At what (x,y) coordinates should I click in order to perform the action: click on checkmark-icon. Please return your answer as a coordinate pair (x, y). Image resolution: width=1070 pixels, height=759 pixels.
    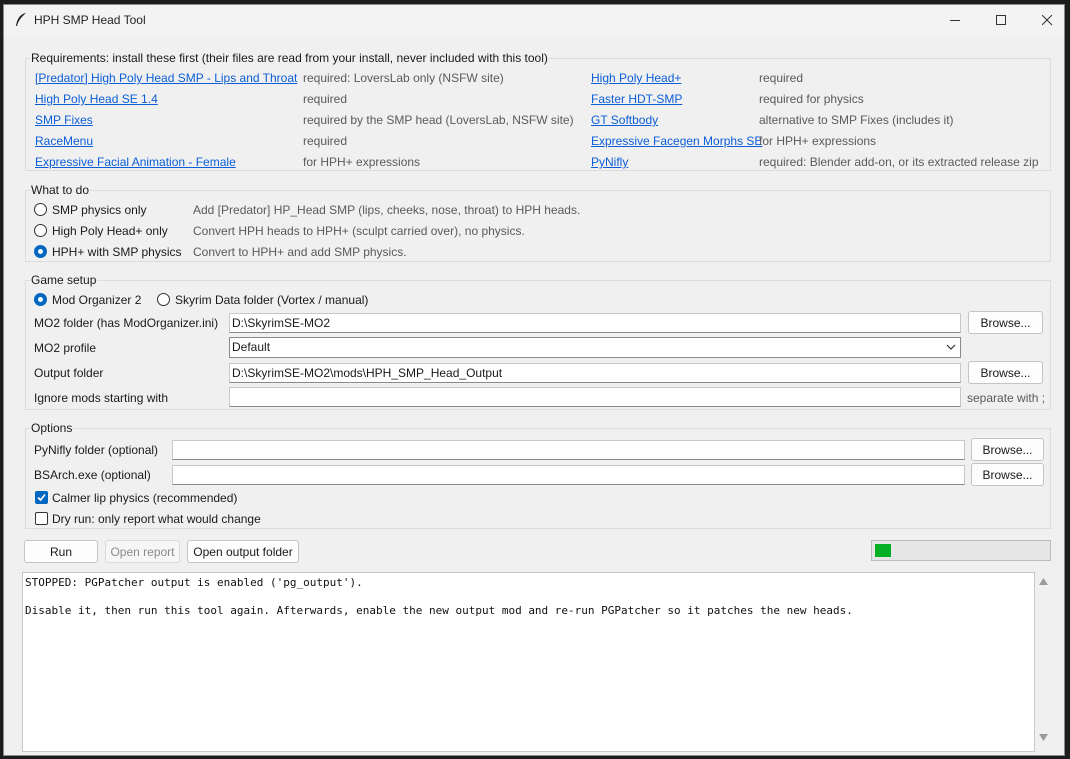
    Looking at the image, I should click on (41, 497).